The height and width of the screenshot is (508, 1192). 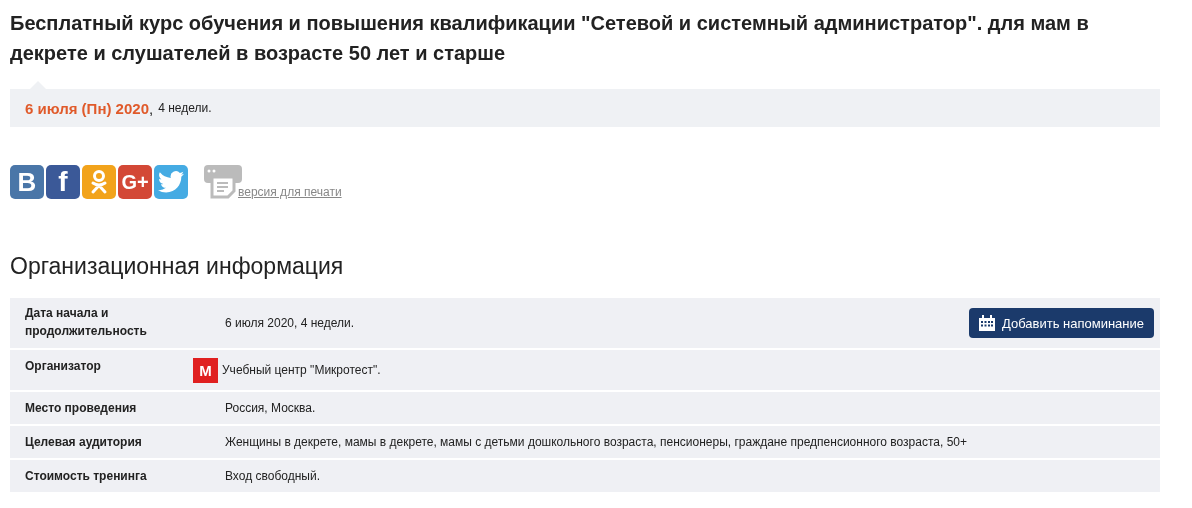 What do you see at coordinates (986, 323) in the screenshot?
I see `calendar-icon` at bounding box center [986, 323].